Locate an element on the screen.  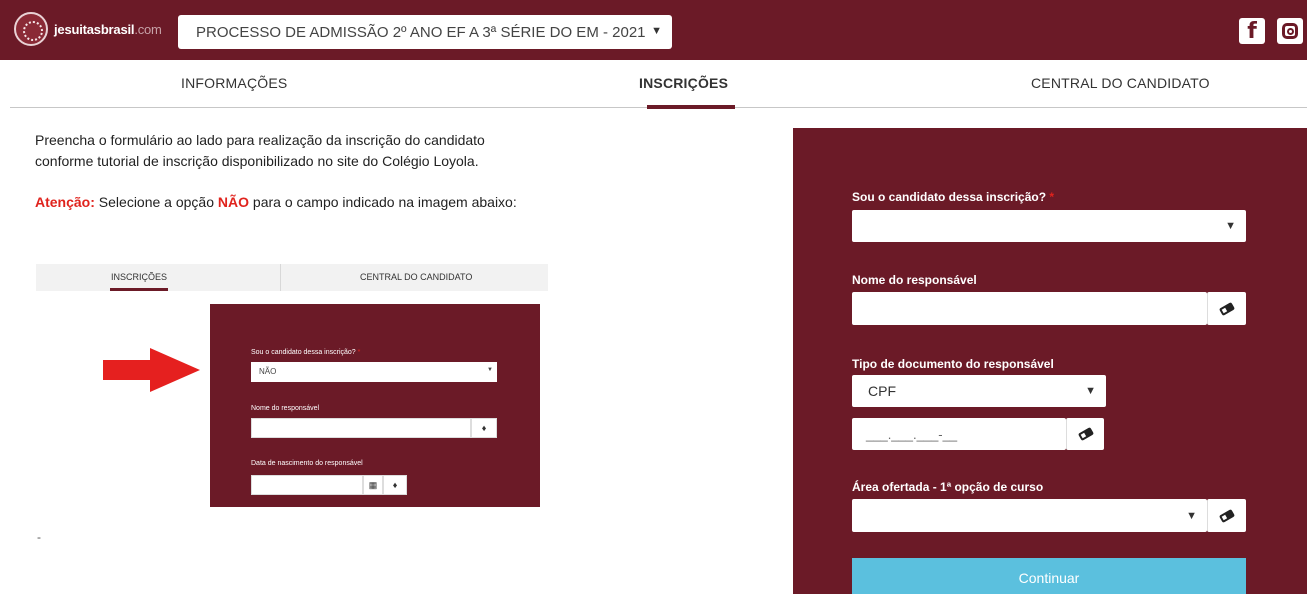
candidate-select: ▼ is located at coordinates (1049, 226).